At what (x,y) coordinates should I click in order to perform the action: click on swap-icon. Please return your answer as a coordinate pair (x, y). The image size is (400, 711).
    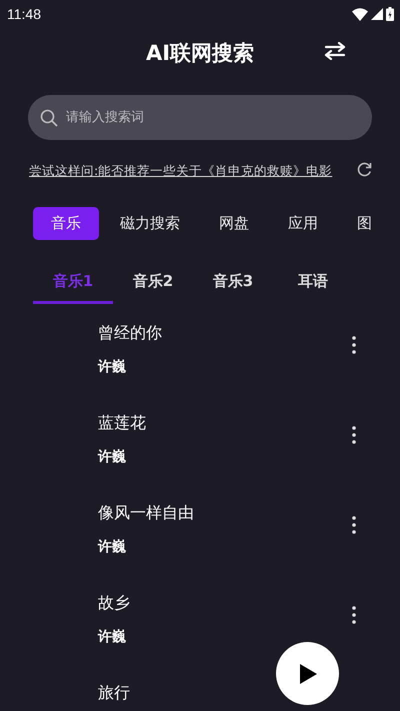
    Looking at the image, I should click on (335, 51).